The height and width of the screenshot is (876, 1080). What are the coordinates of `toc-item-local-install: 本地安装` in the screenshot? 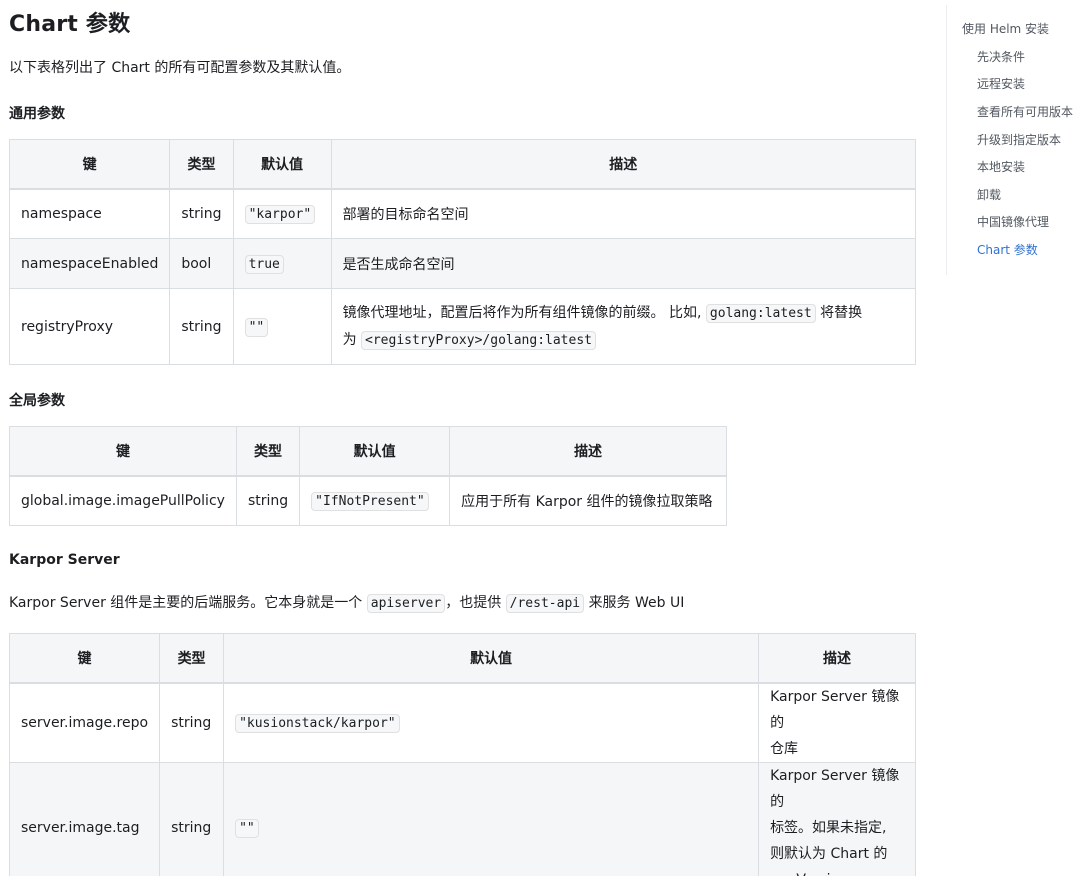 It's located at (1001, 166).